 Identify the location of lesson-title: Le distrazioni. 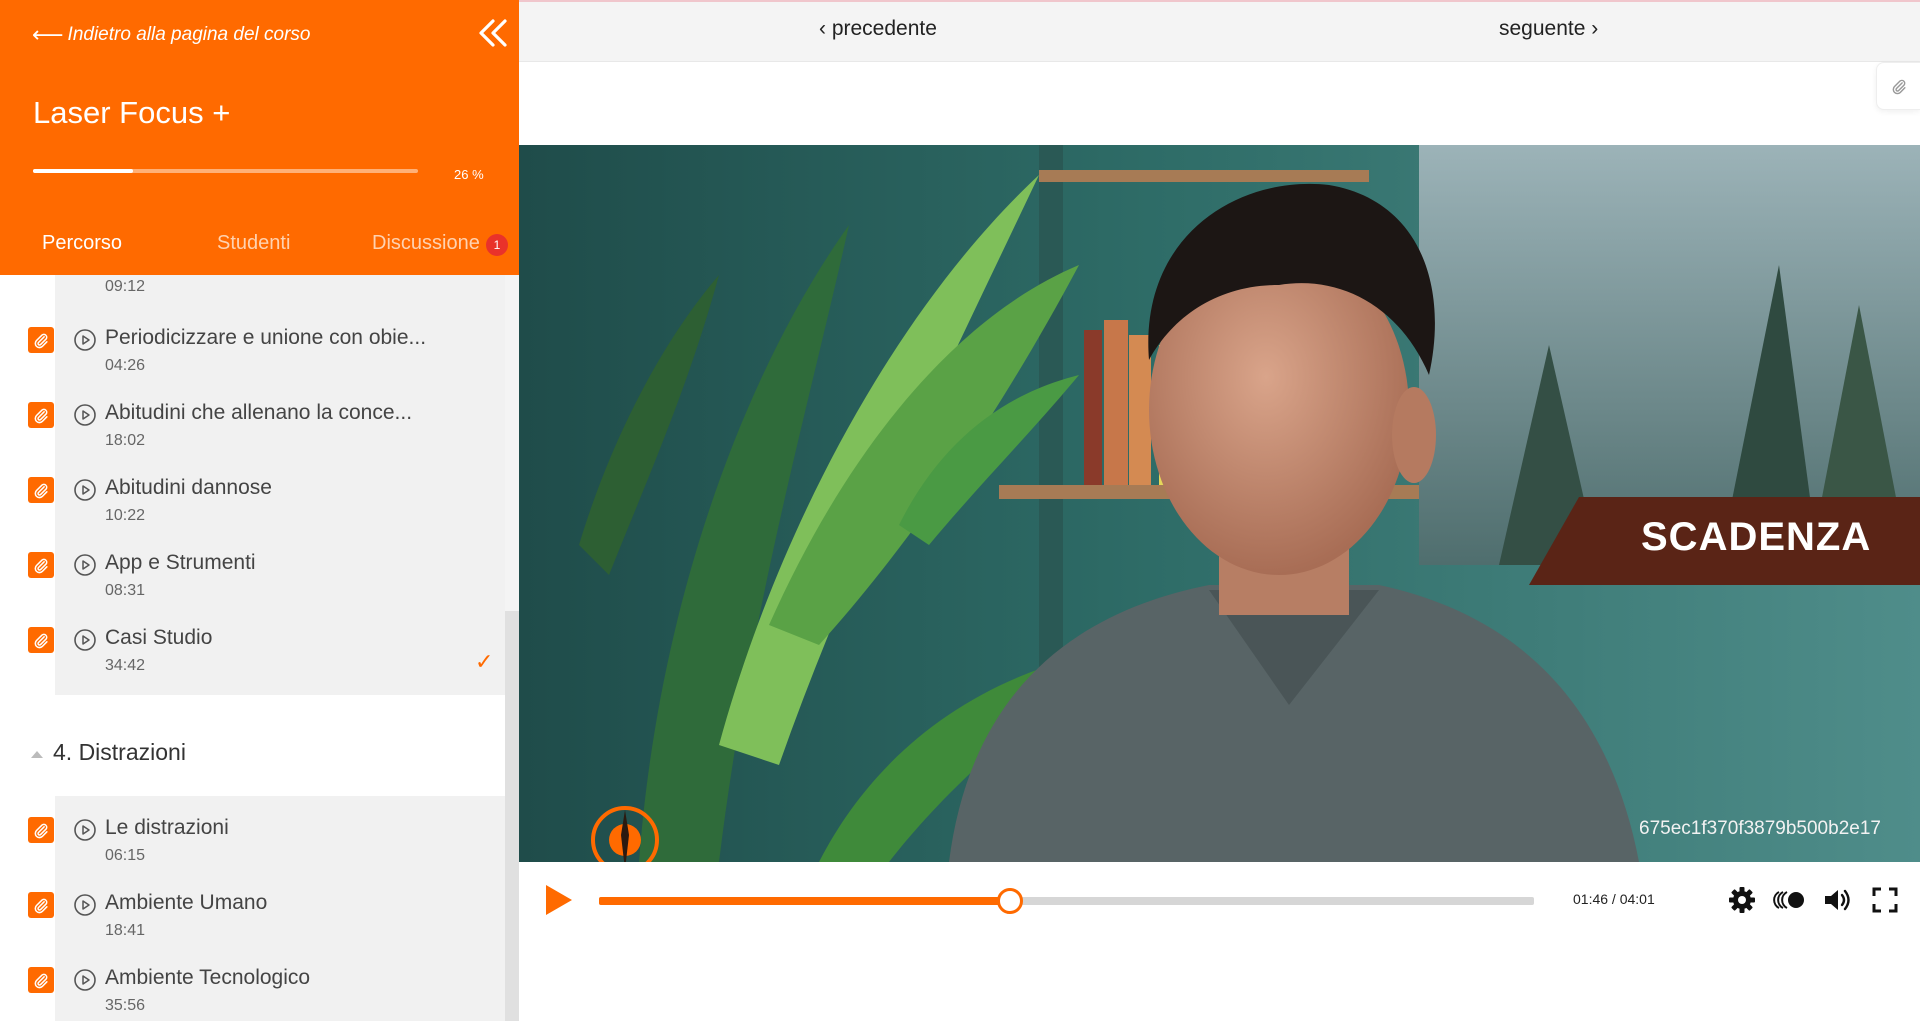
(167, 827).